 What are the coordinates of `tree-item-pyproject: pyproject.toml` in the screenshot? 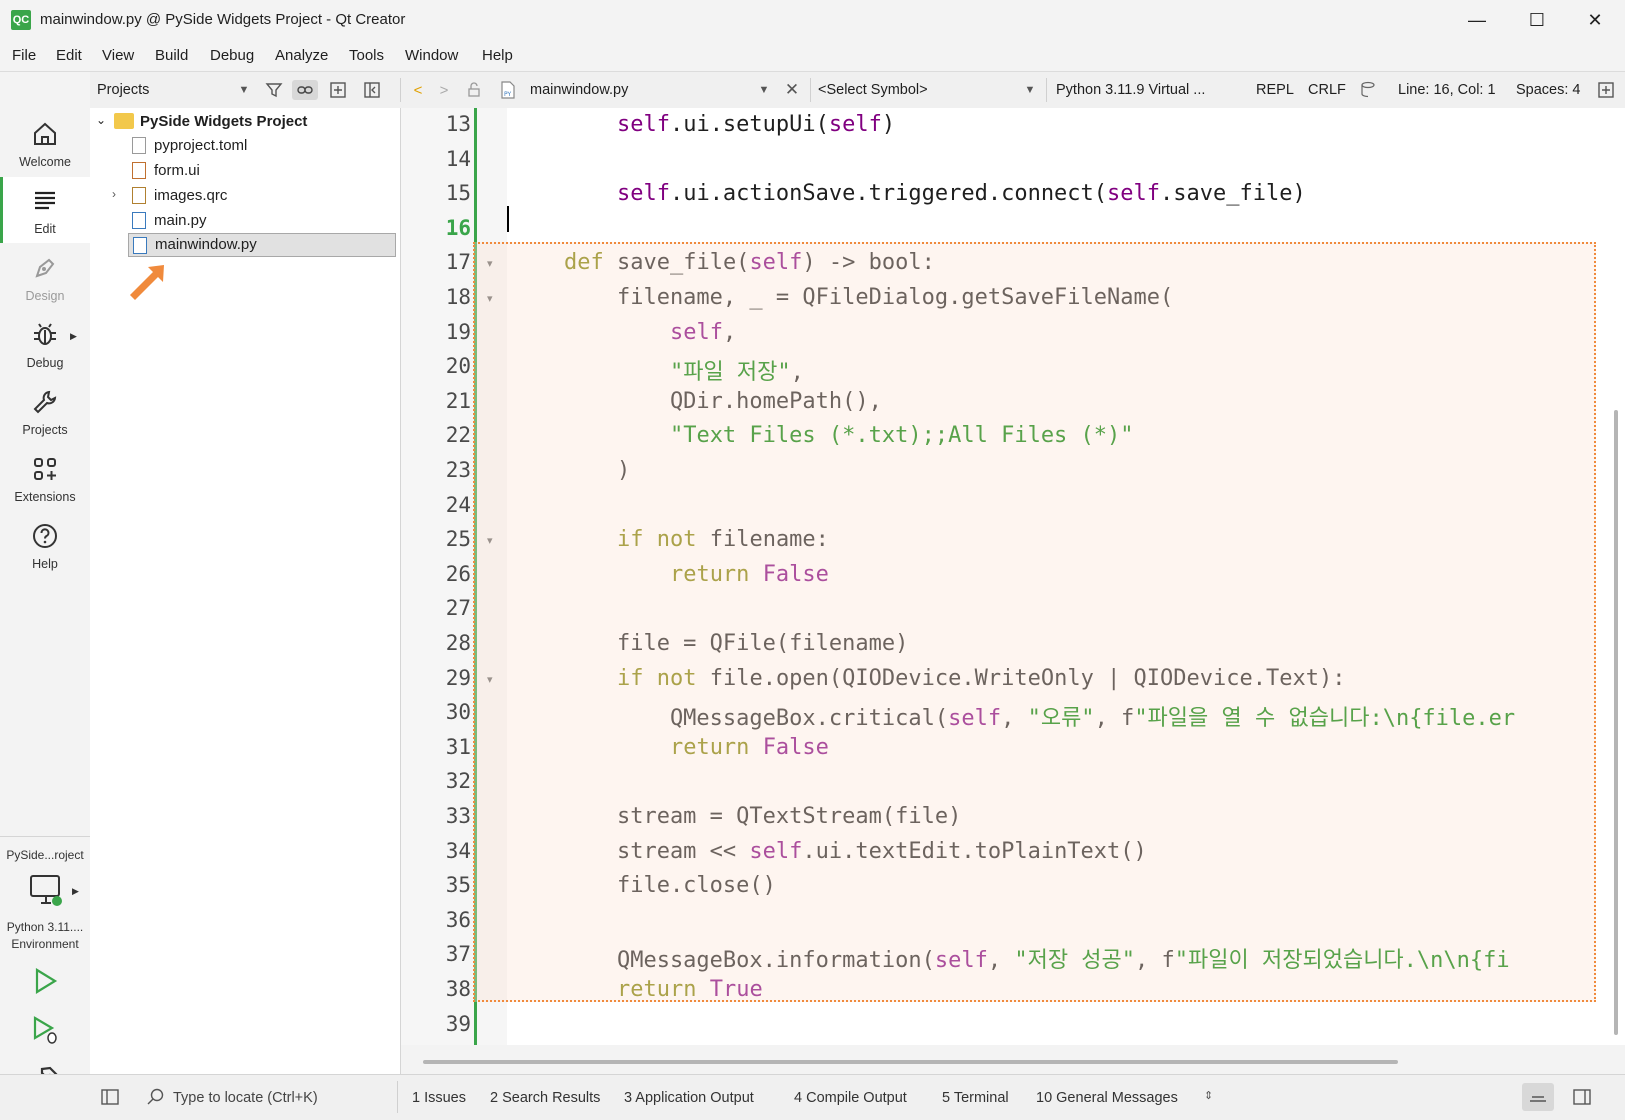 It's located at (245, 146).